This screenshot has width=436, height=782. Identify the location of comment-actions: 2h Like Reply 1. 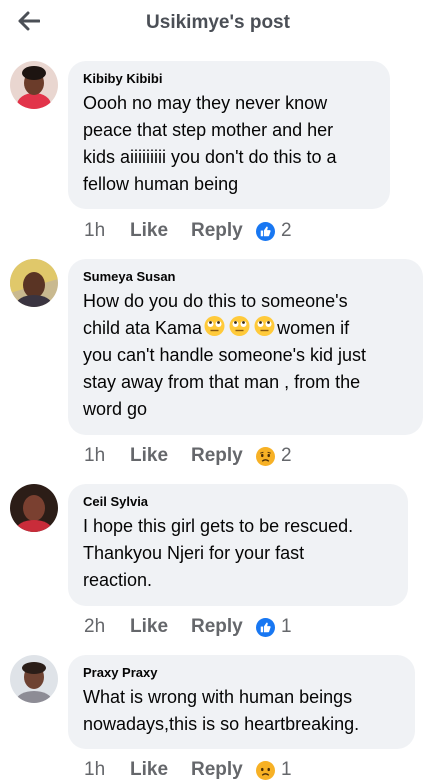
(188, 627).